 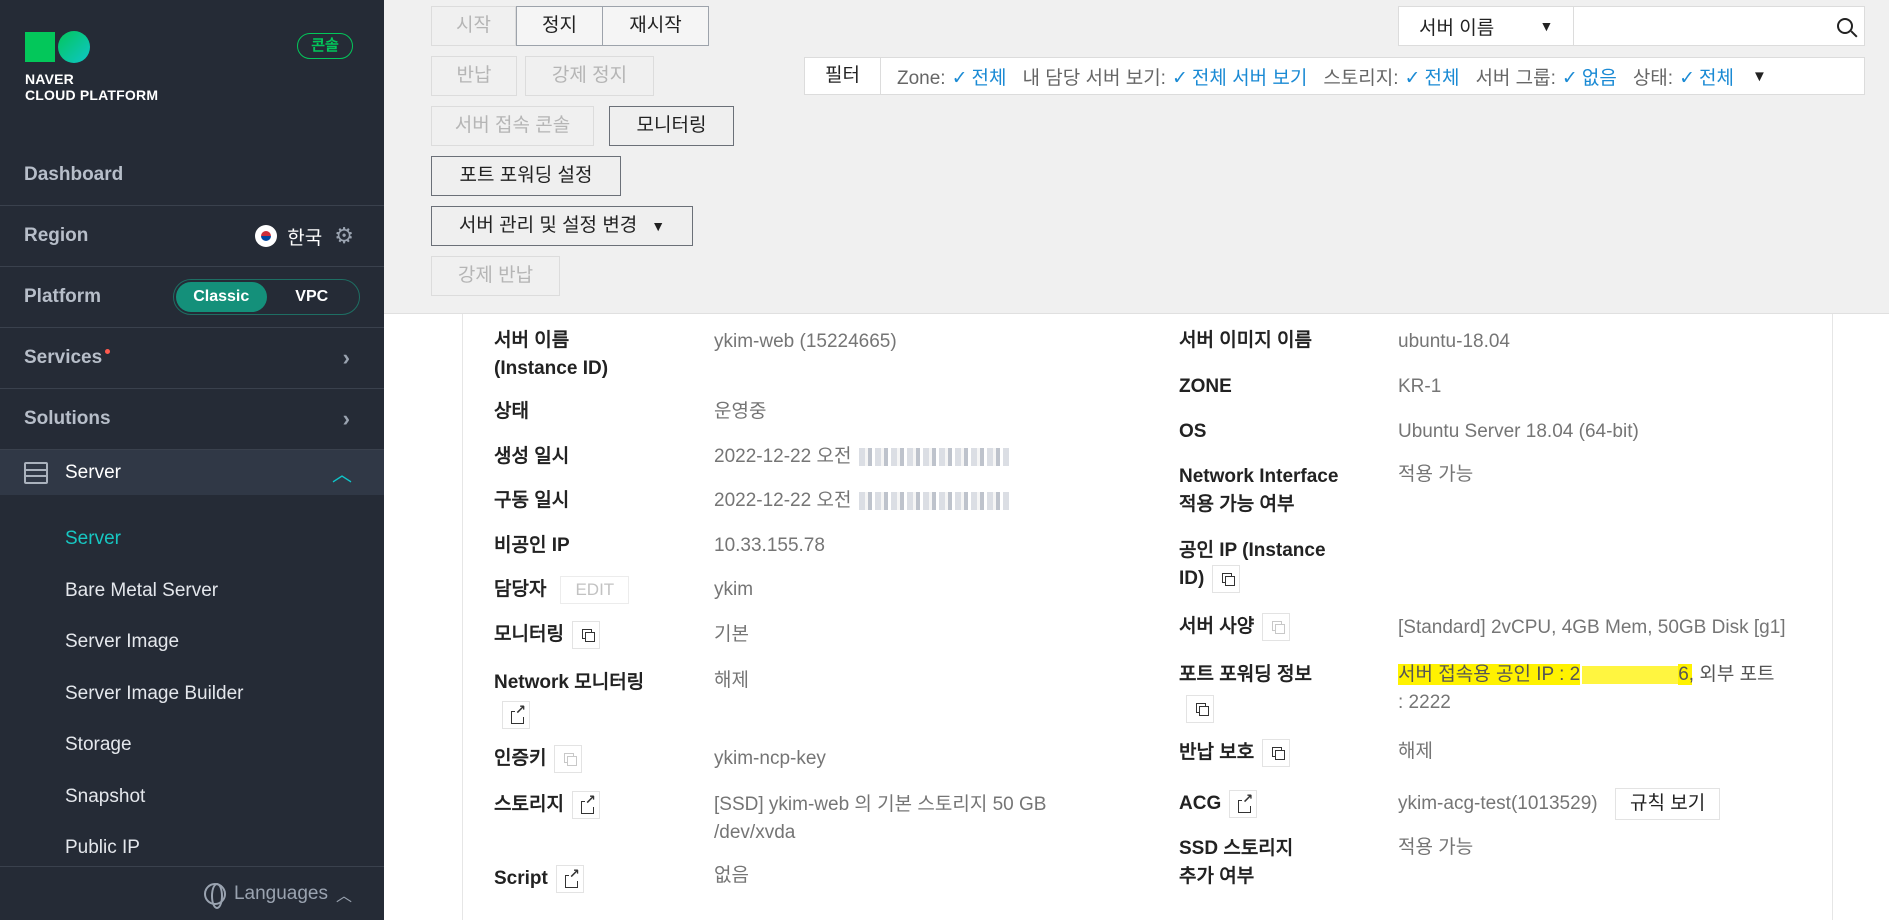 I want to click on logo-text: NAVER CLOUD PLATFORM, so click(x=91, y=87).